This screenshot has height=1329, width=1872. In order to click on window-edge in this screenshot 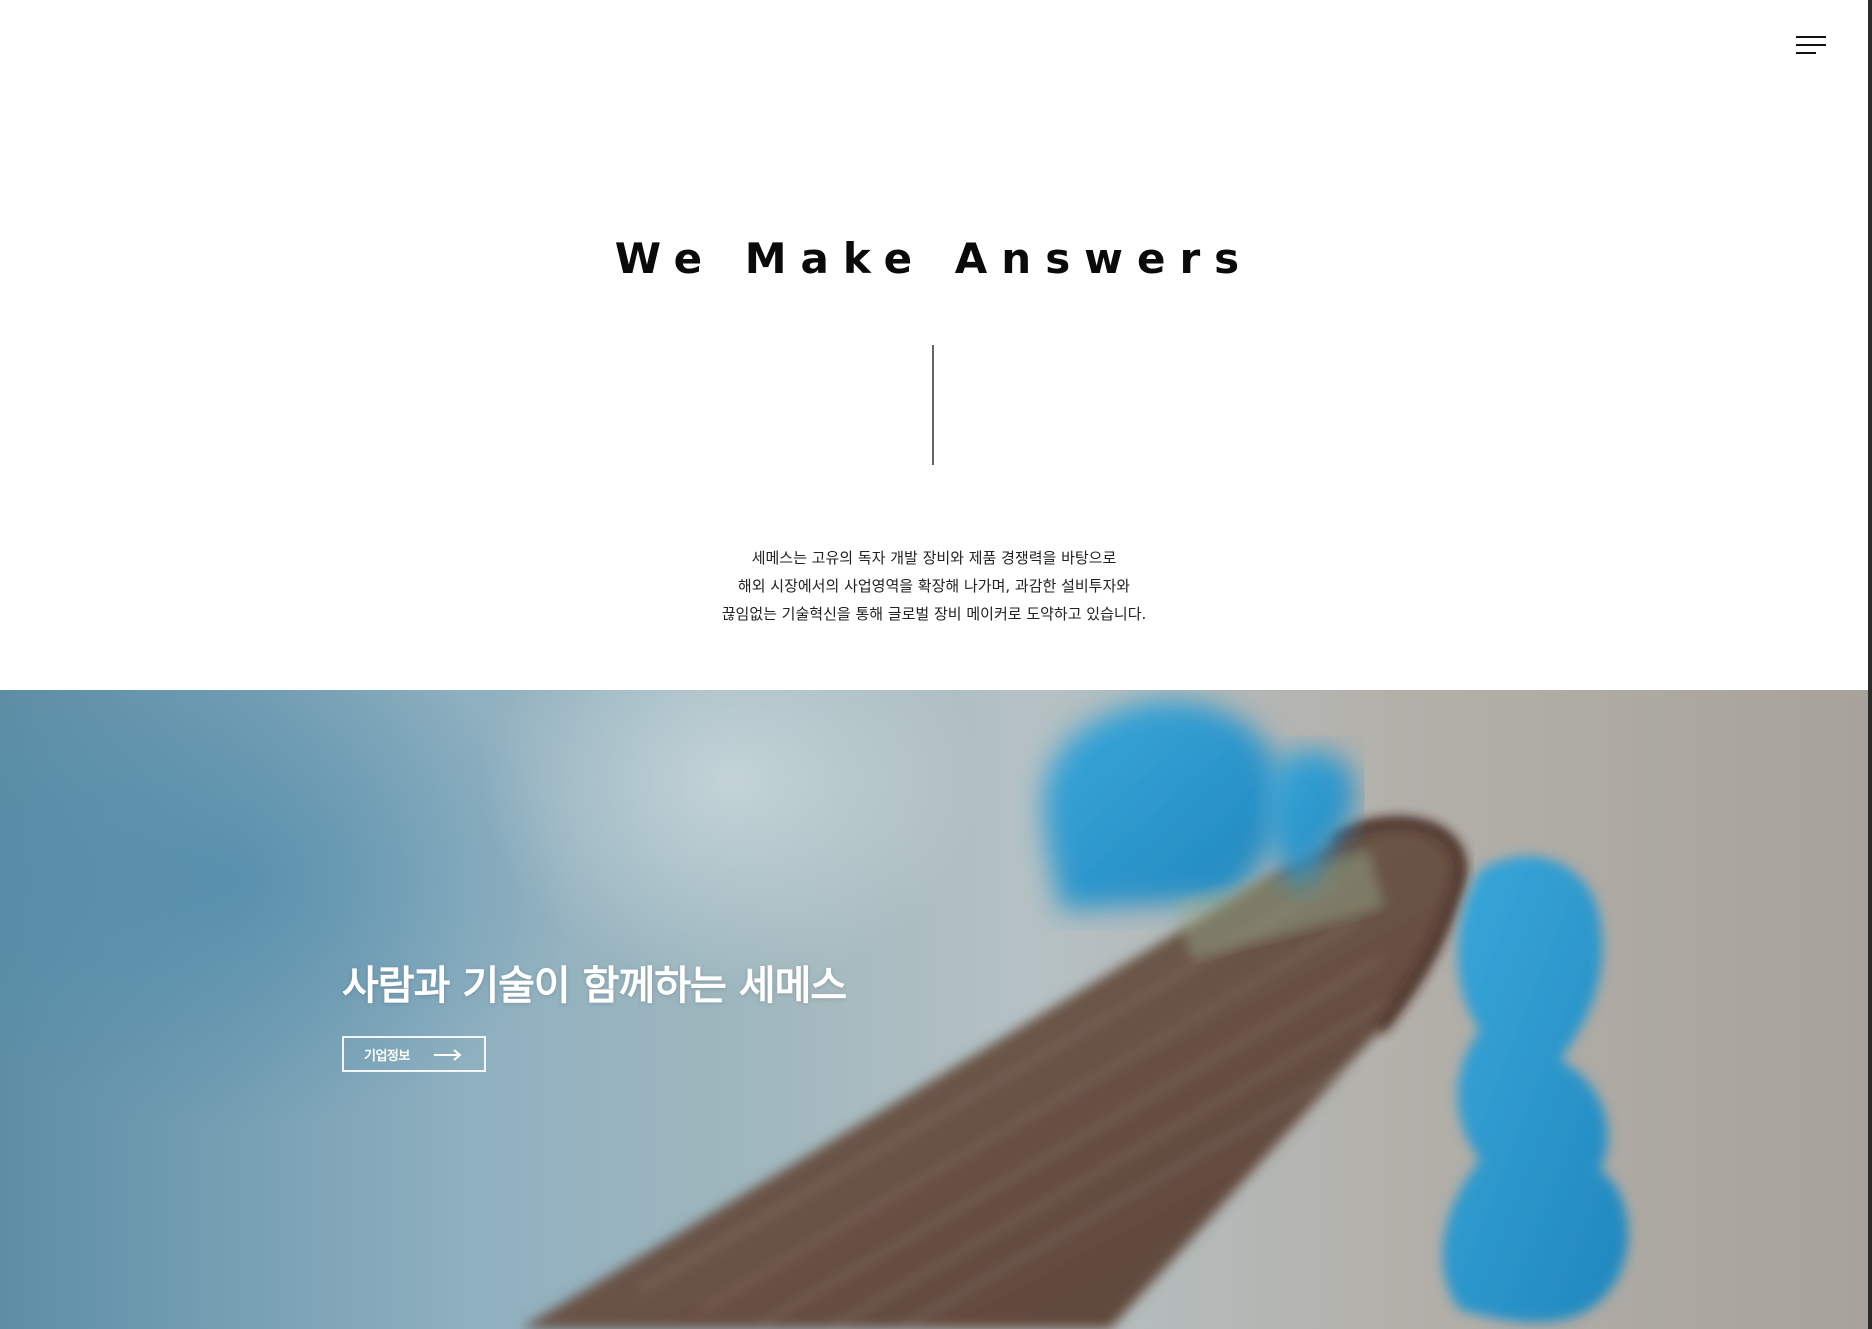, I will do `click(1870, 664)`.